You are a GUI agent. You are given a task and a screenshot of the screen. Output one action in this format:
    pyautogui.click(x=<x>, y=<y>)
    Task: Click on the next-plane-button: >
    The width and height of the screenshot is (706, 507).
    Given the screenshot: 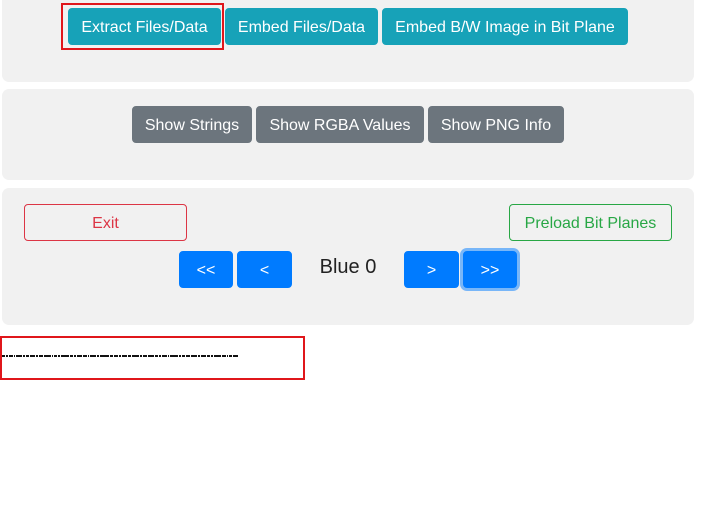 What is the action you would take?
    pyautogui.click(x=431, y=269)
    